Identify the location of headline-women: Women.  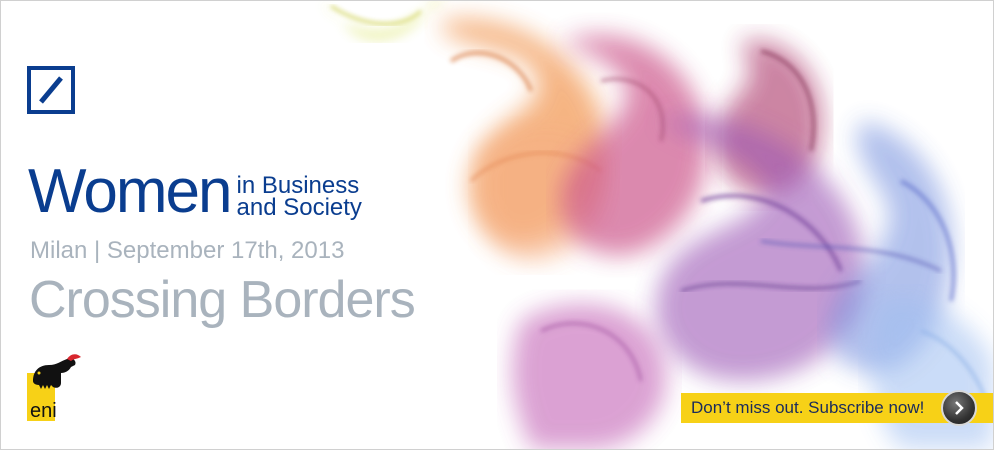
(130, 191).